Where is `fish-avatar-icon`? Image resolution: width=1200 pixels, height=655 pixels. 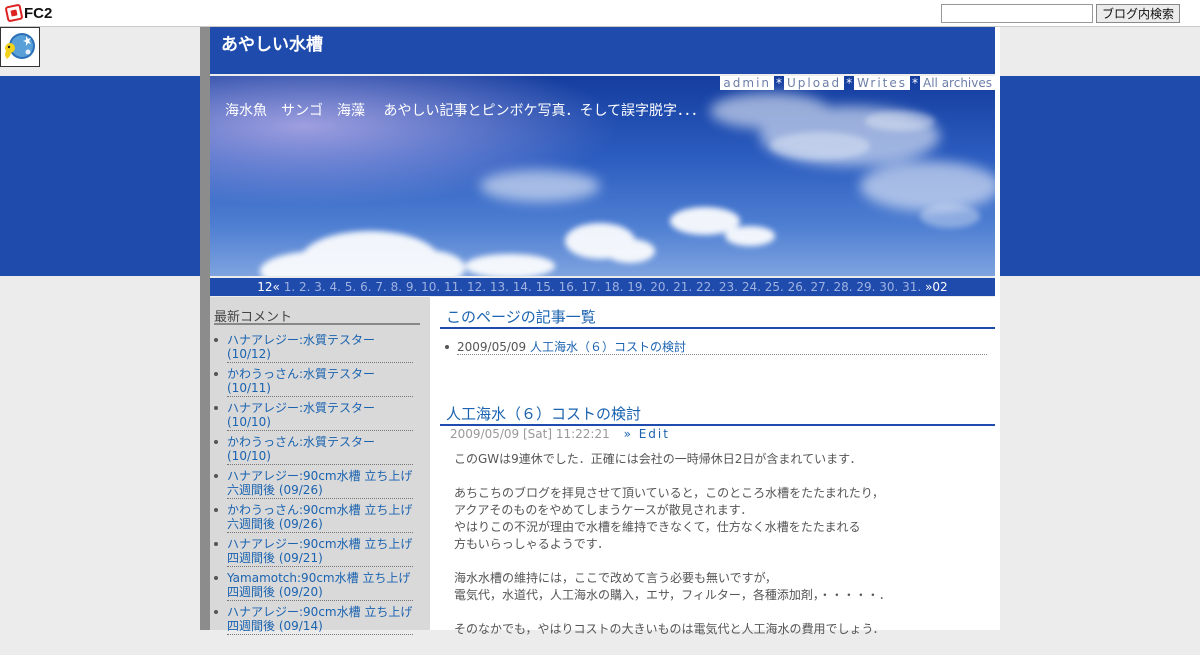 fish-avatar-icon is located at coordinates (20, 46).